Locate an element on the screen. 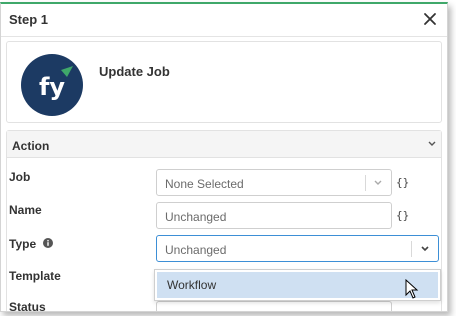 The width and height of the screenshot is (456, 316). status-label: Status is located at coordinates (27, 306).